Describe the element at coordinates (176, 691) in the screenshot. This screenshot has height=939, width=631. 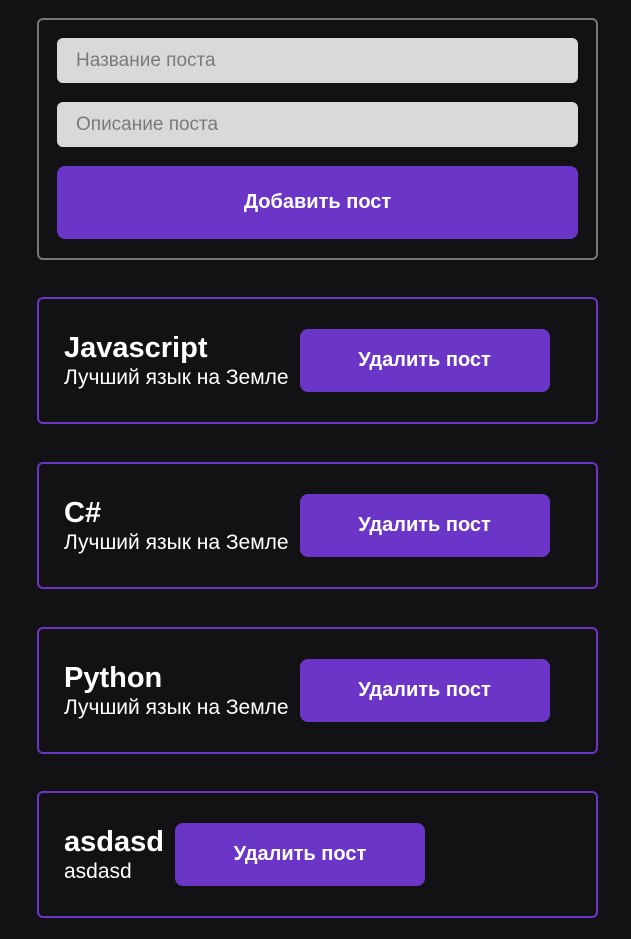
I see `post-text: Python Лучший язык на Земле` at that location.